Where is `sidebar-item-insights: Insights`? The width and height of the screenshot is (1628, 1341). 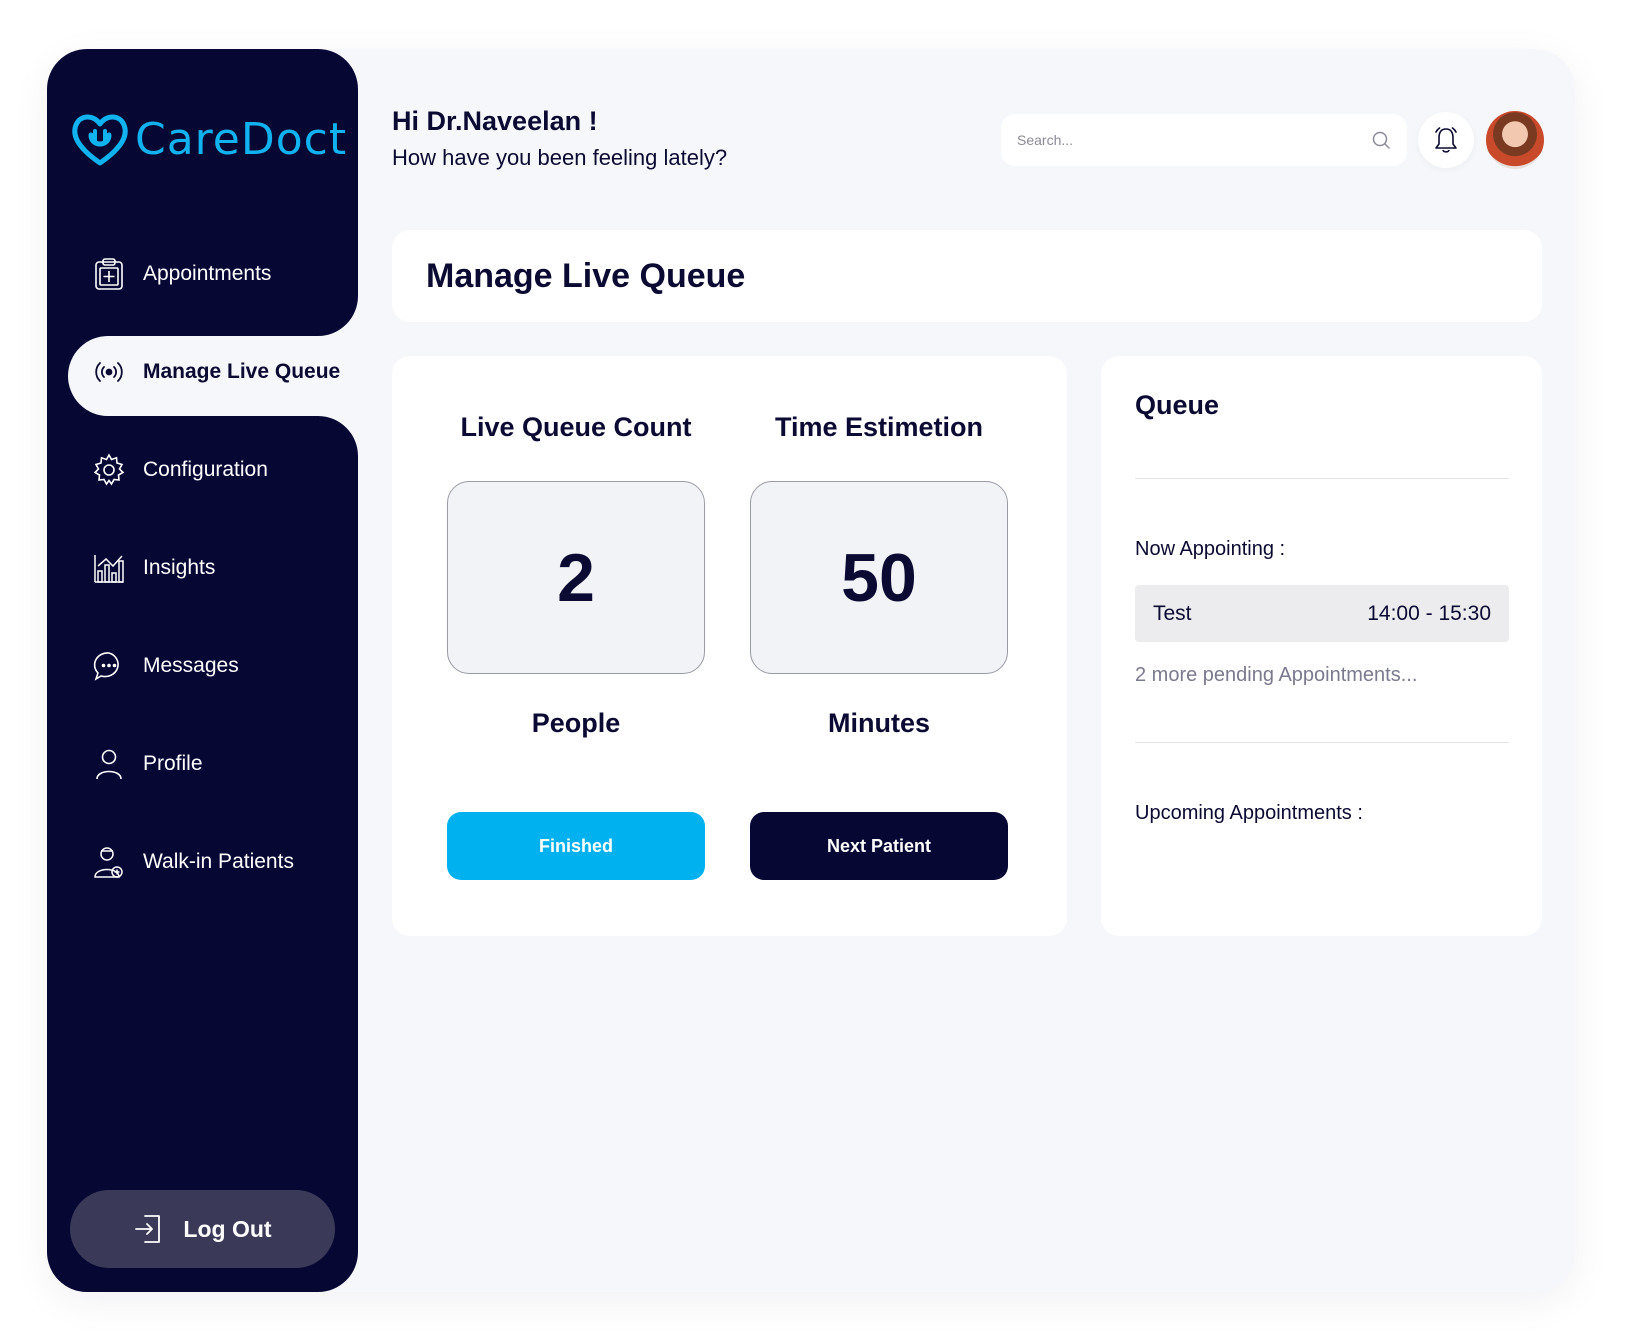 sidebar-item-insights: Insights is located at coordinates (202, 568).